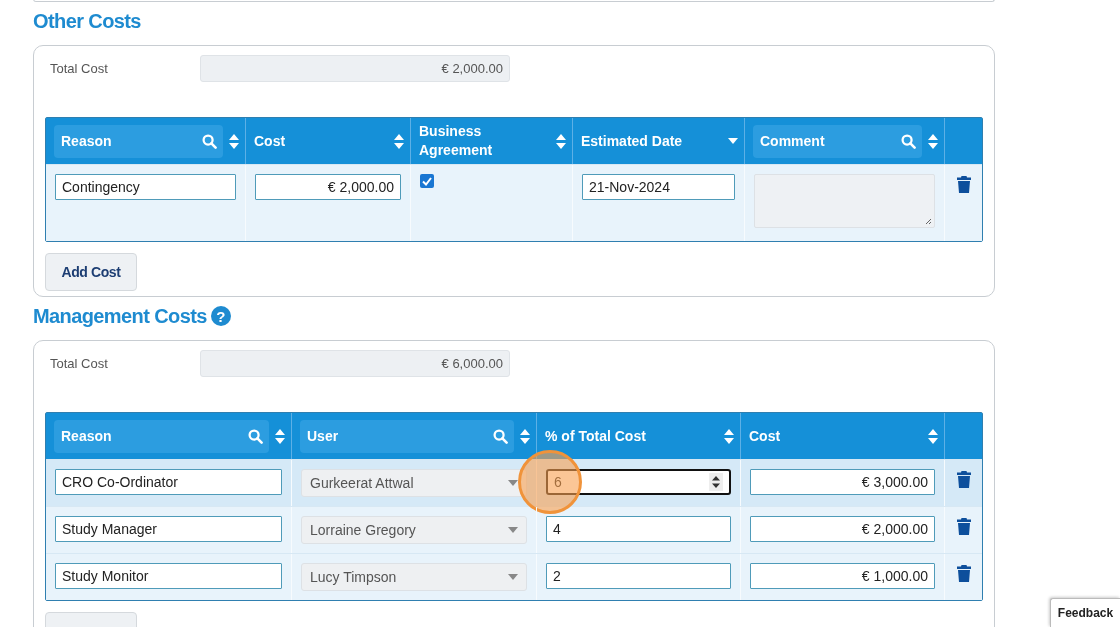 This screenshot has height=627, width=1120. Describe the element at coordinates (145, 187) in the screenshot. I see `text-input: Contingency` at that location.